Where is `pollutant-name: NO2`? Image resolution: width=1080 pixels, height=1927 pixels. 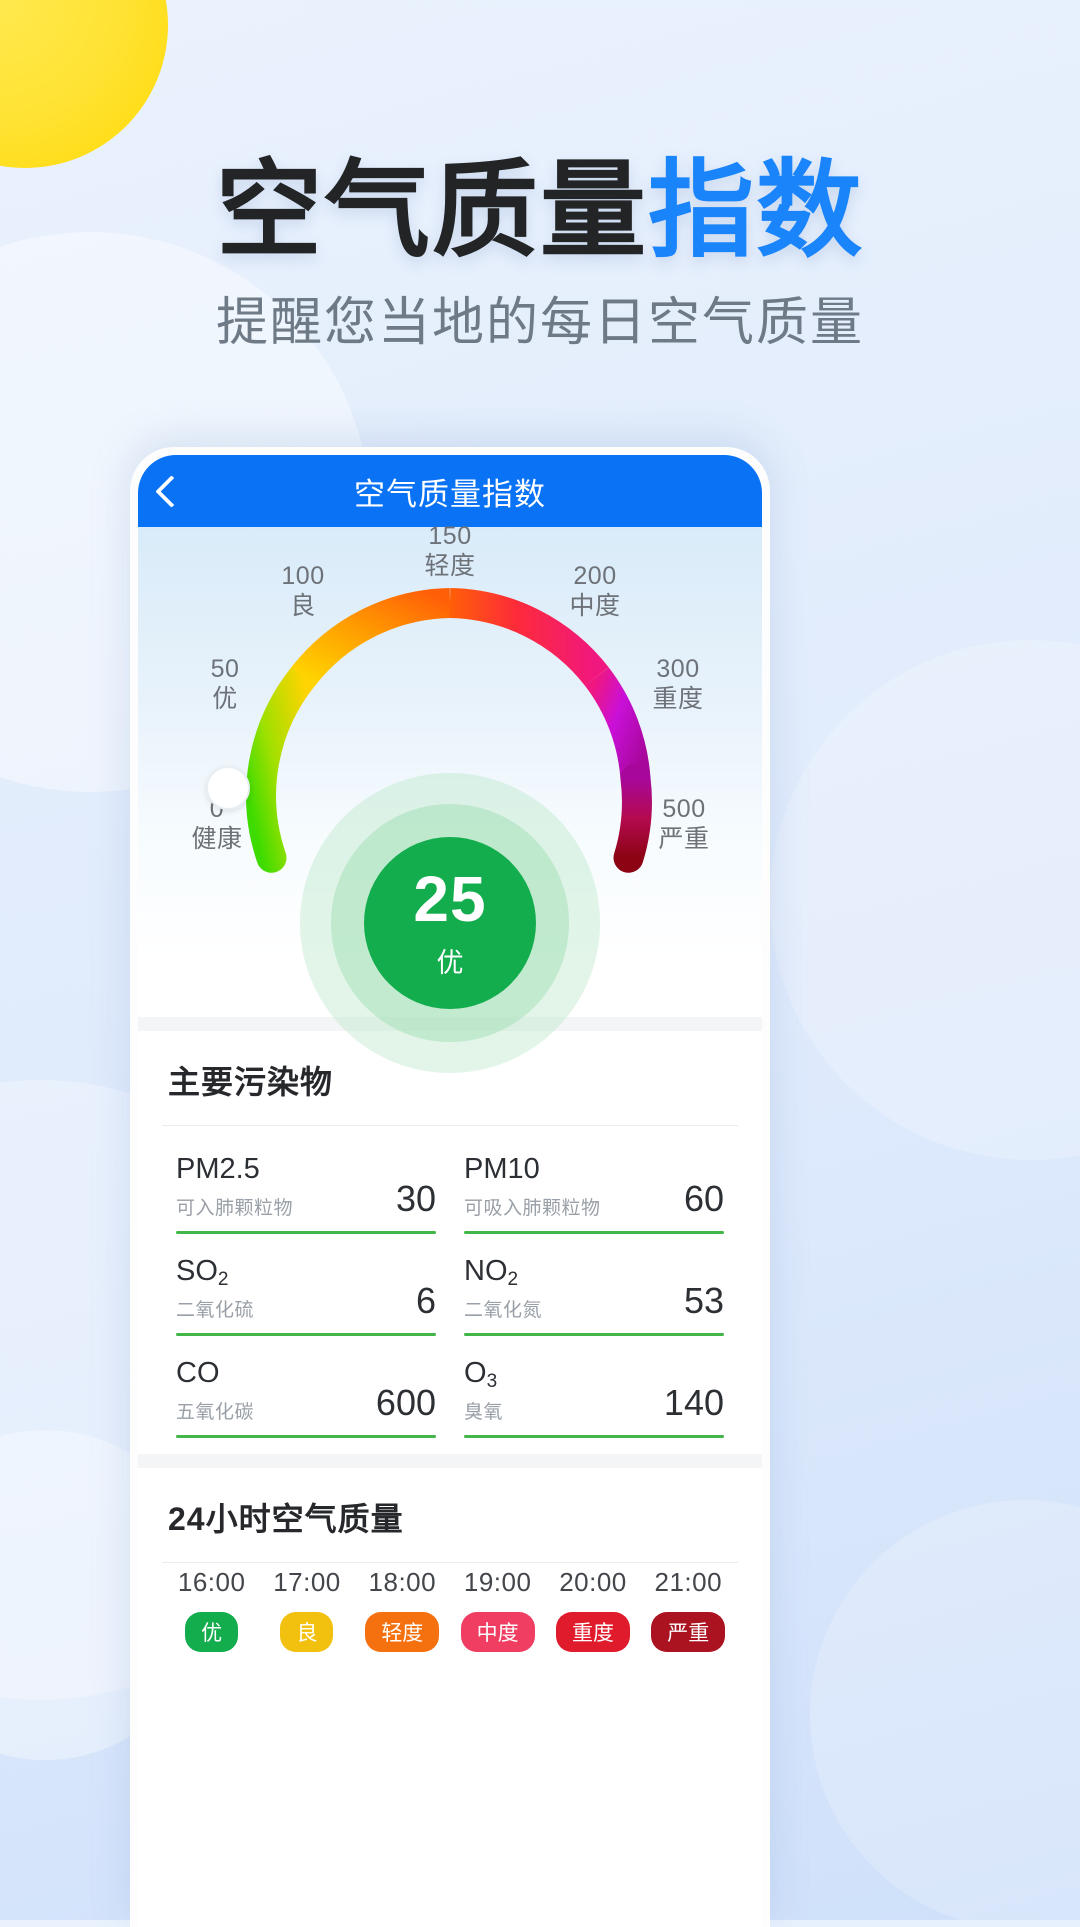
pollutant-name: NO2 is located at coordinates (491, 1272).